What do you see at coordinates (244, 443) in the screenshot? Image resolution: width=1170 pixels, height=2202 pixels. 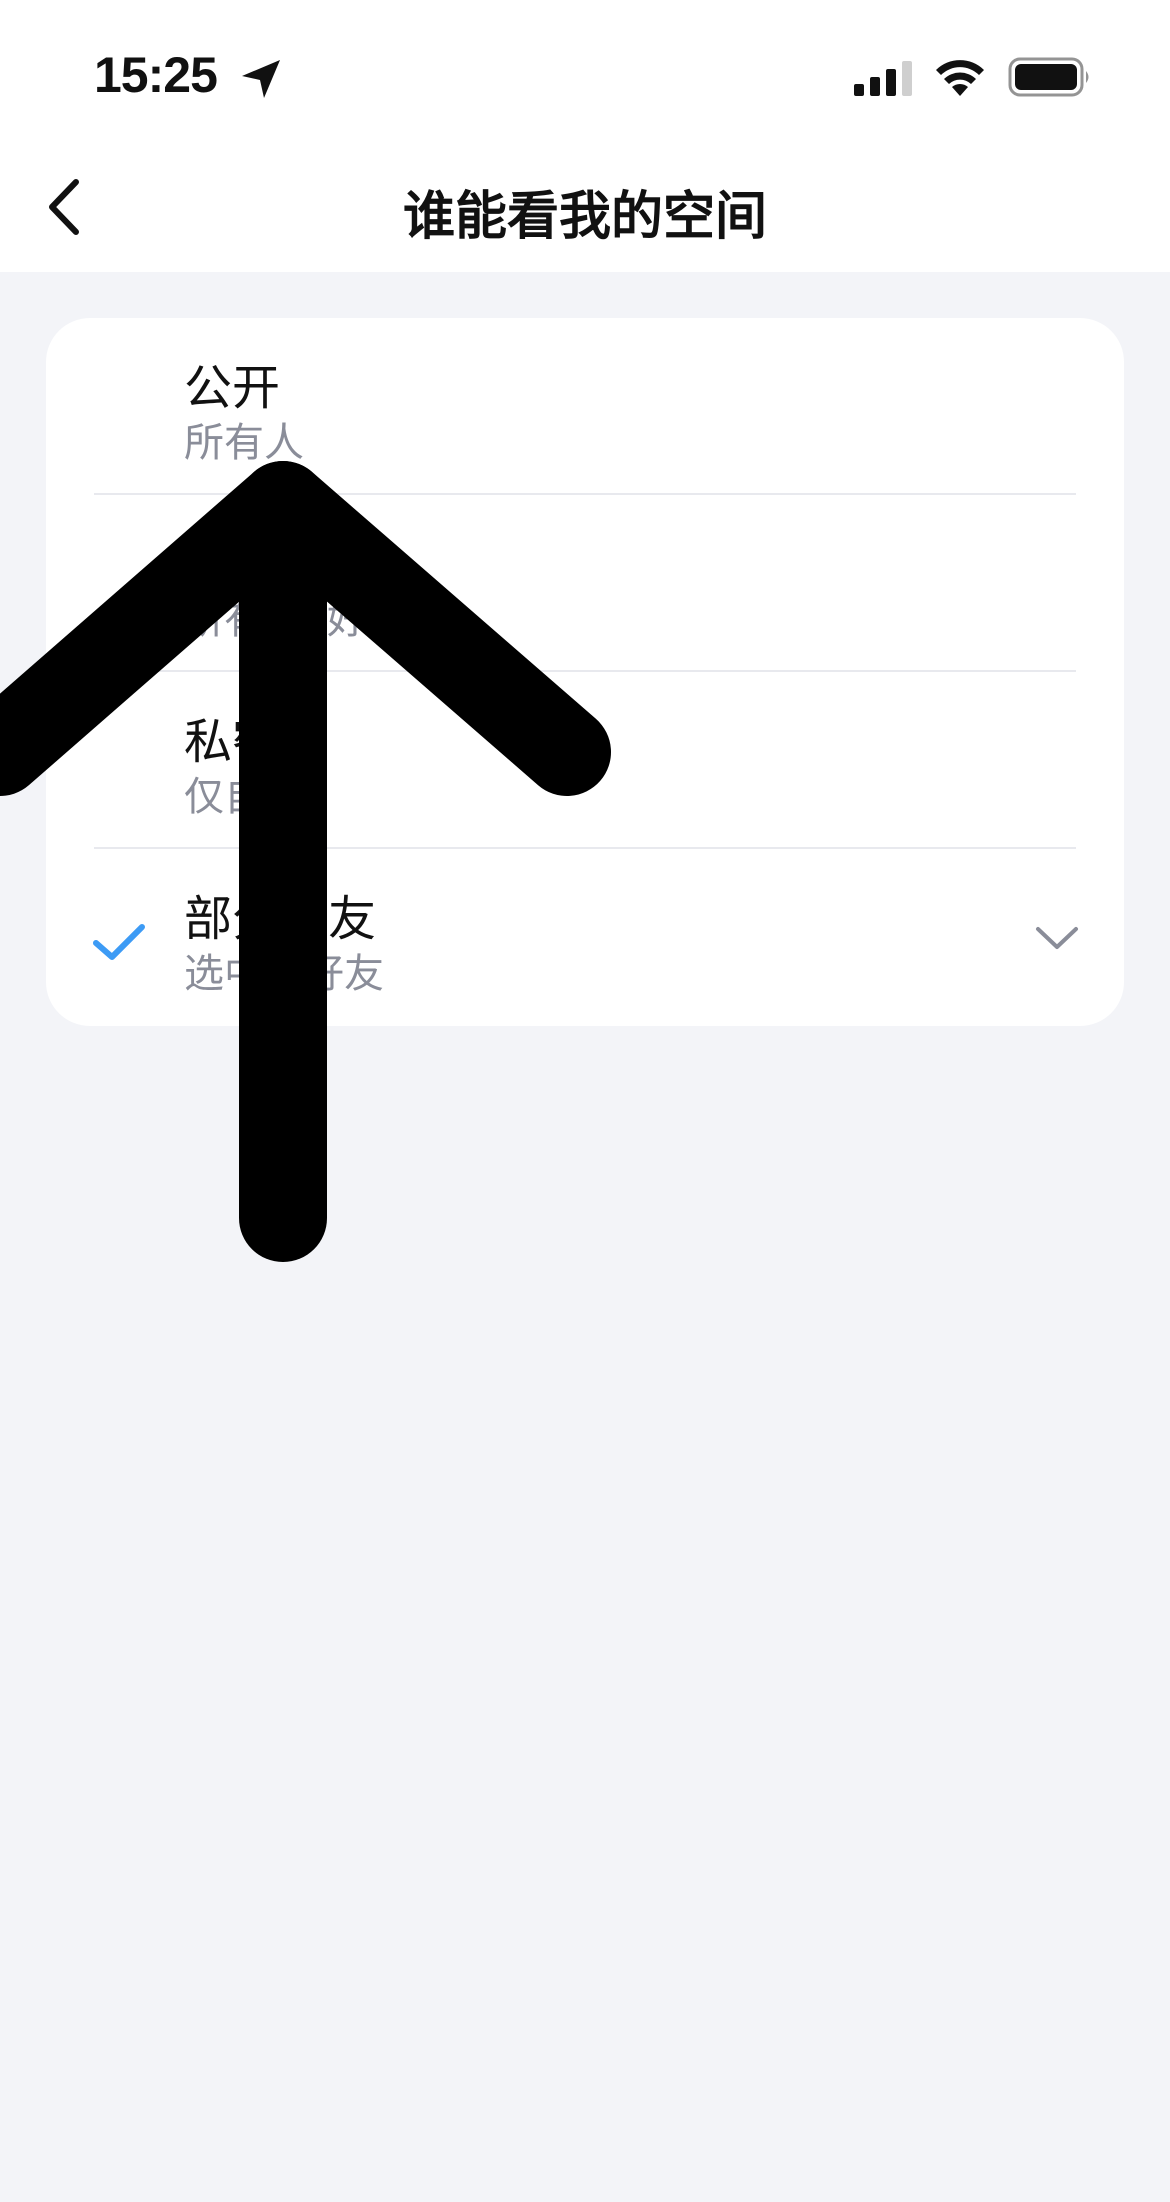 I see `option-subtitle: 所有人` at bounding box center [244, 443].